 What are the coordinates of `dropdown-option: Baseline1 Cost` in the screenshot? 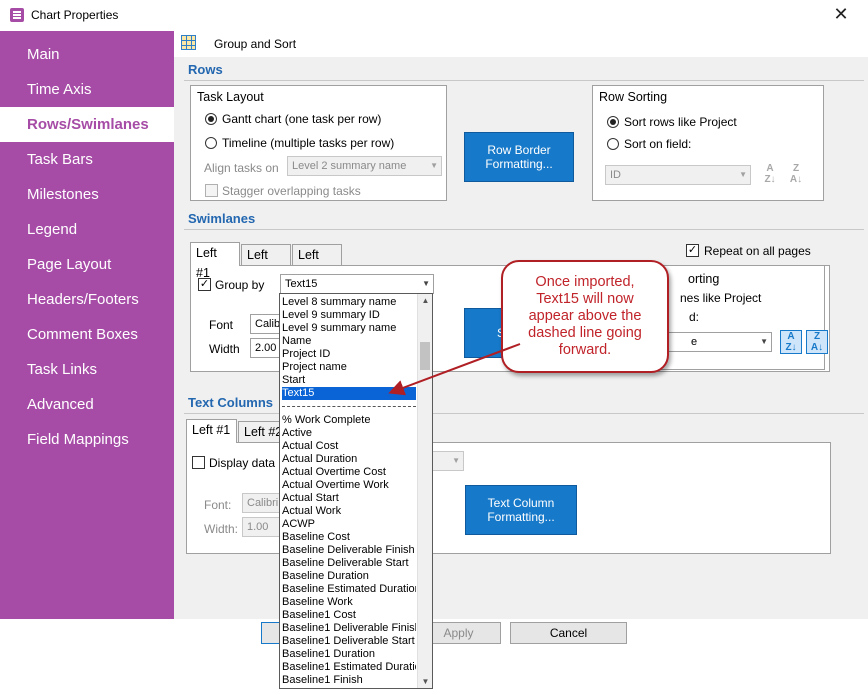 It's located at (349, 615).